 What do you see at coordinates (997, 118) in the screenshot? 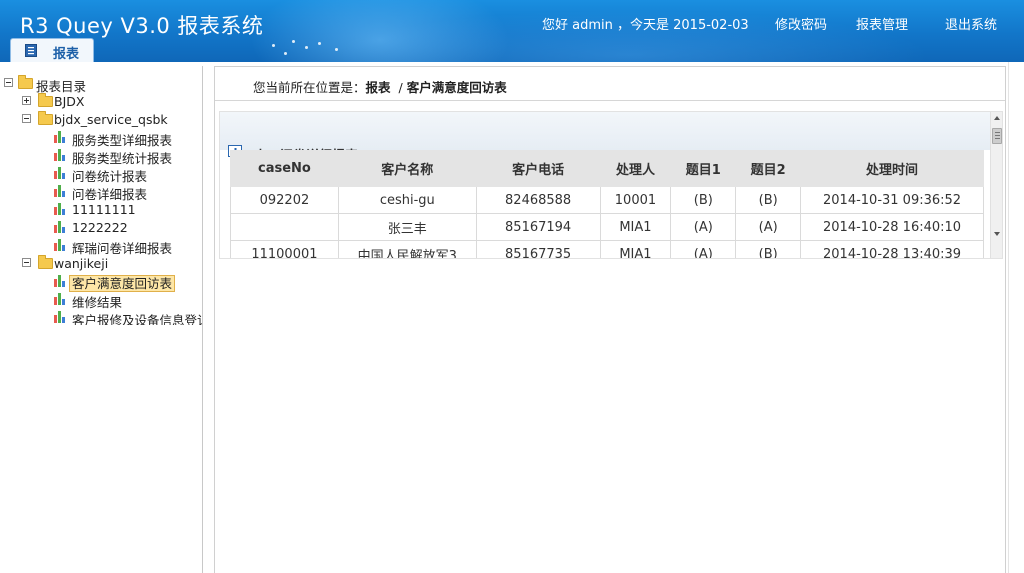
I see `scroll-up-icon` at bounding box center [997, 118].